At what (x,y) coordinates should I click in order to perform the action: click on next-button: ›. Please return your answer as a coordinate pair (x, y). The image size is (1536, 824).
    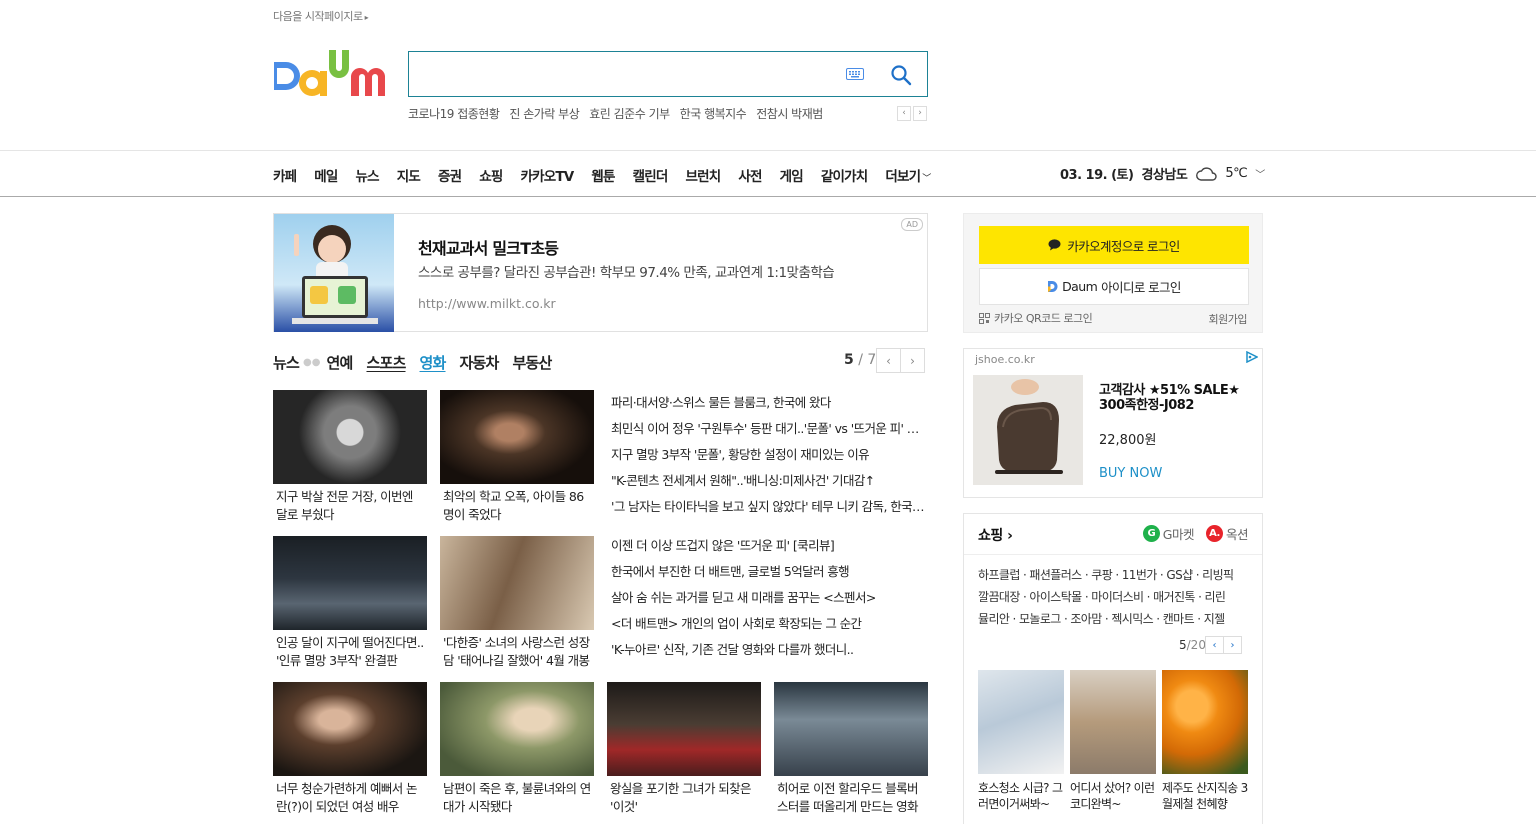
    Looking at the image, I should click on (912, 360).